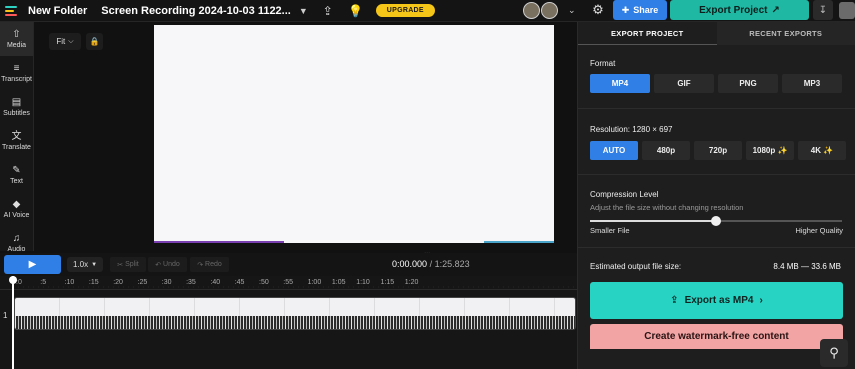 This screenshot has height=369, width=855. I want to click on download-icon: ↧, so click(823, 10).